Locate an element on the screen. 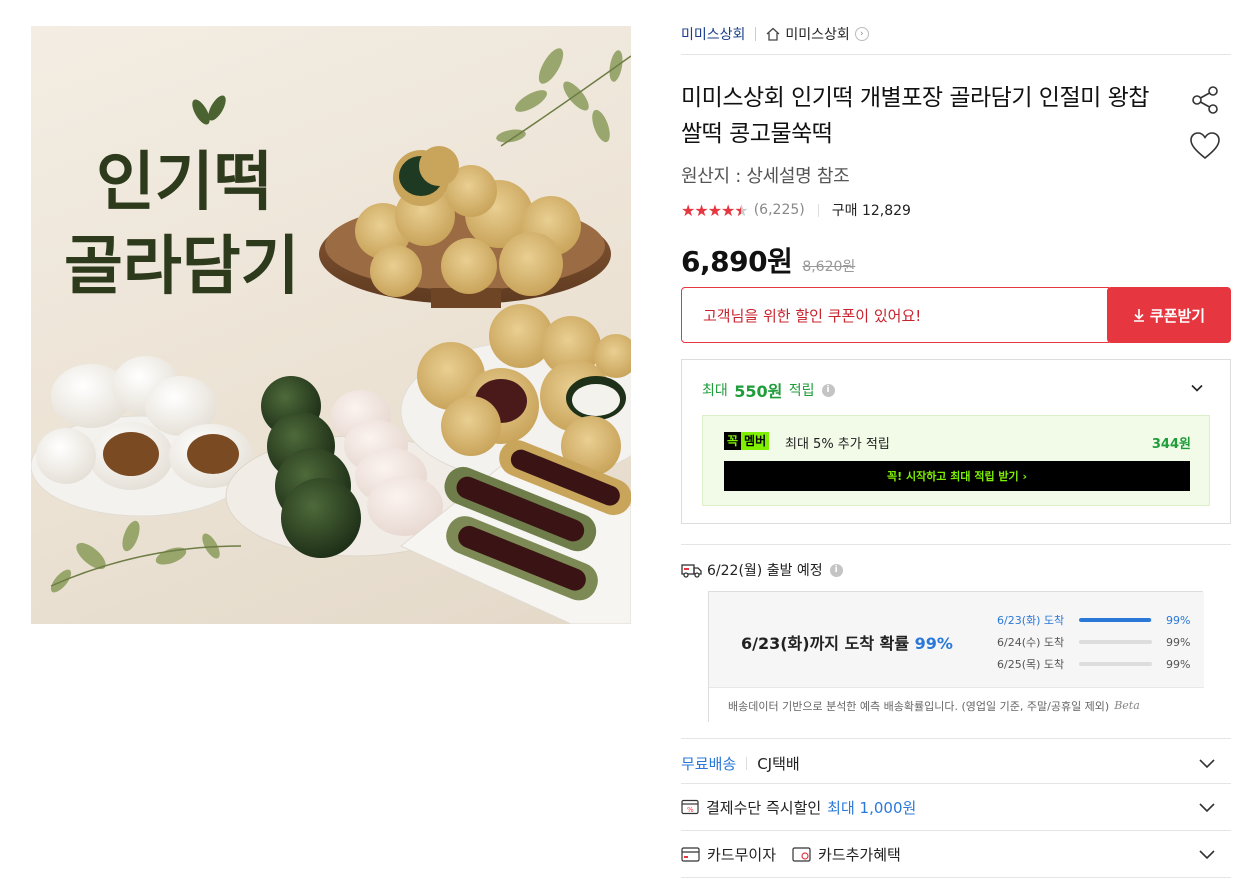  delivery-row: 무료배송 CJ택배 is located at coordinates (740, 763).